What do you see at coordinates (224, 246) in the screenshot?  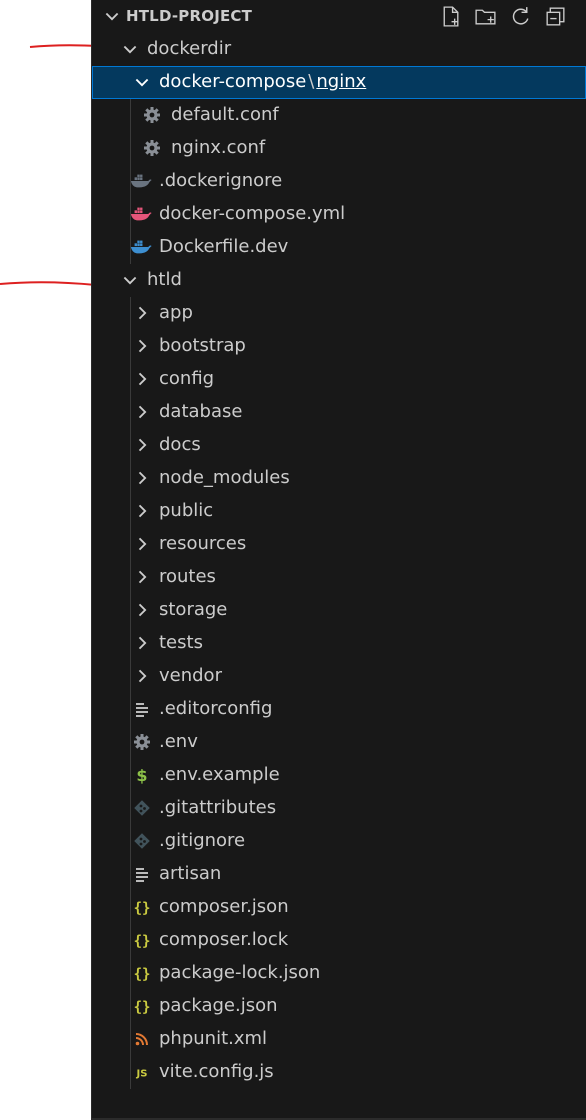 I see `tree-item-label: Dockerfile.dev` at bounding box center [224, 246].